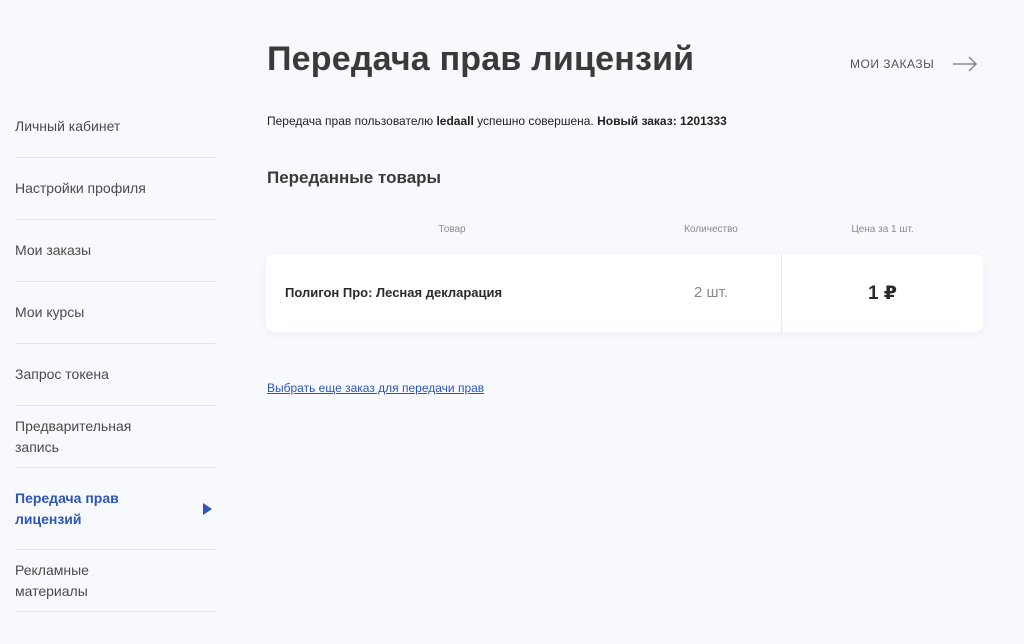  Describe the element at coordinates (882, 229) in the screenshot. I see `column-header-price: Цена за 1 шт.` at that location.